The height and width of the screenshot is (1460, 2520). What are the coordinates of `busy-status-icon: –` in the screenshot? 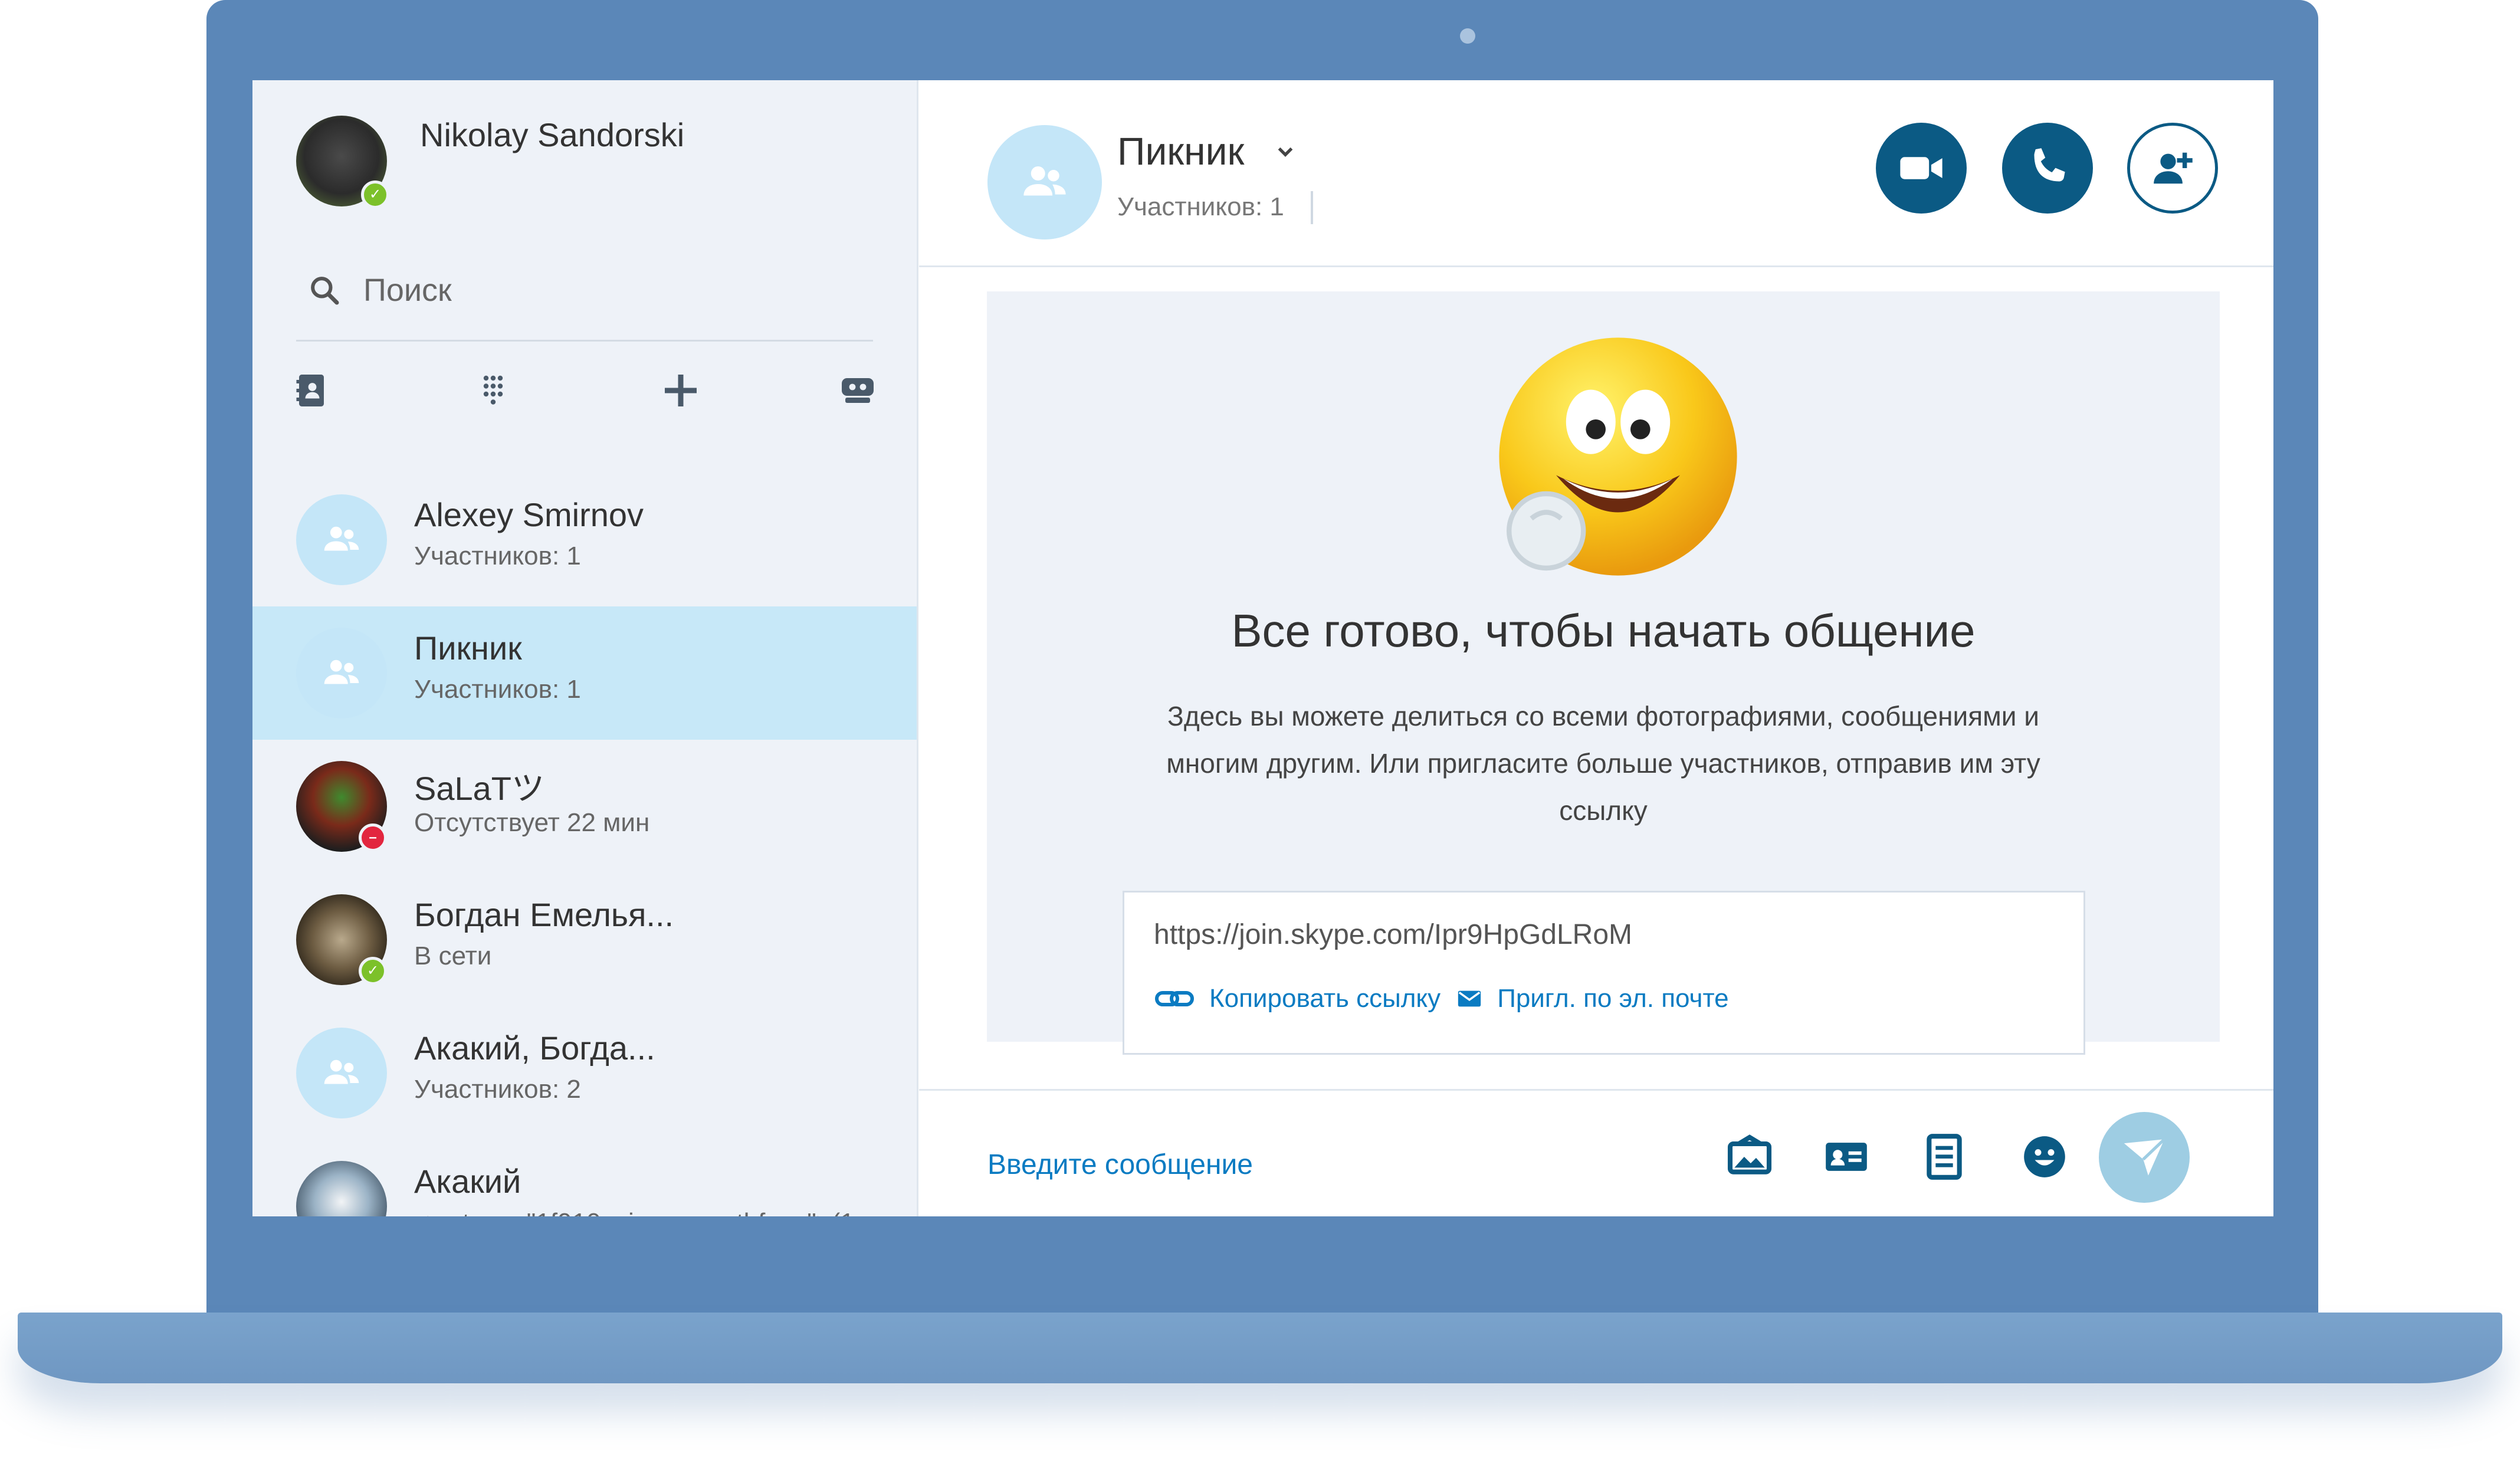 It's located at (373, 837).